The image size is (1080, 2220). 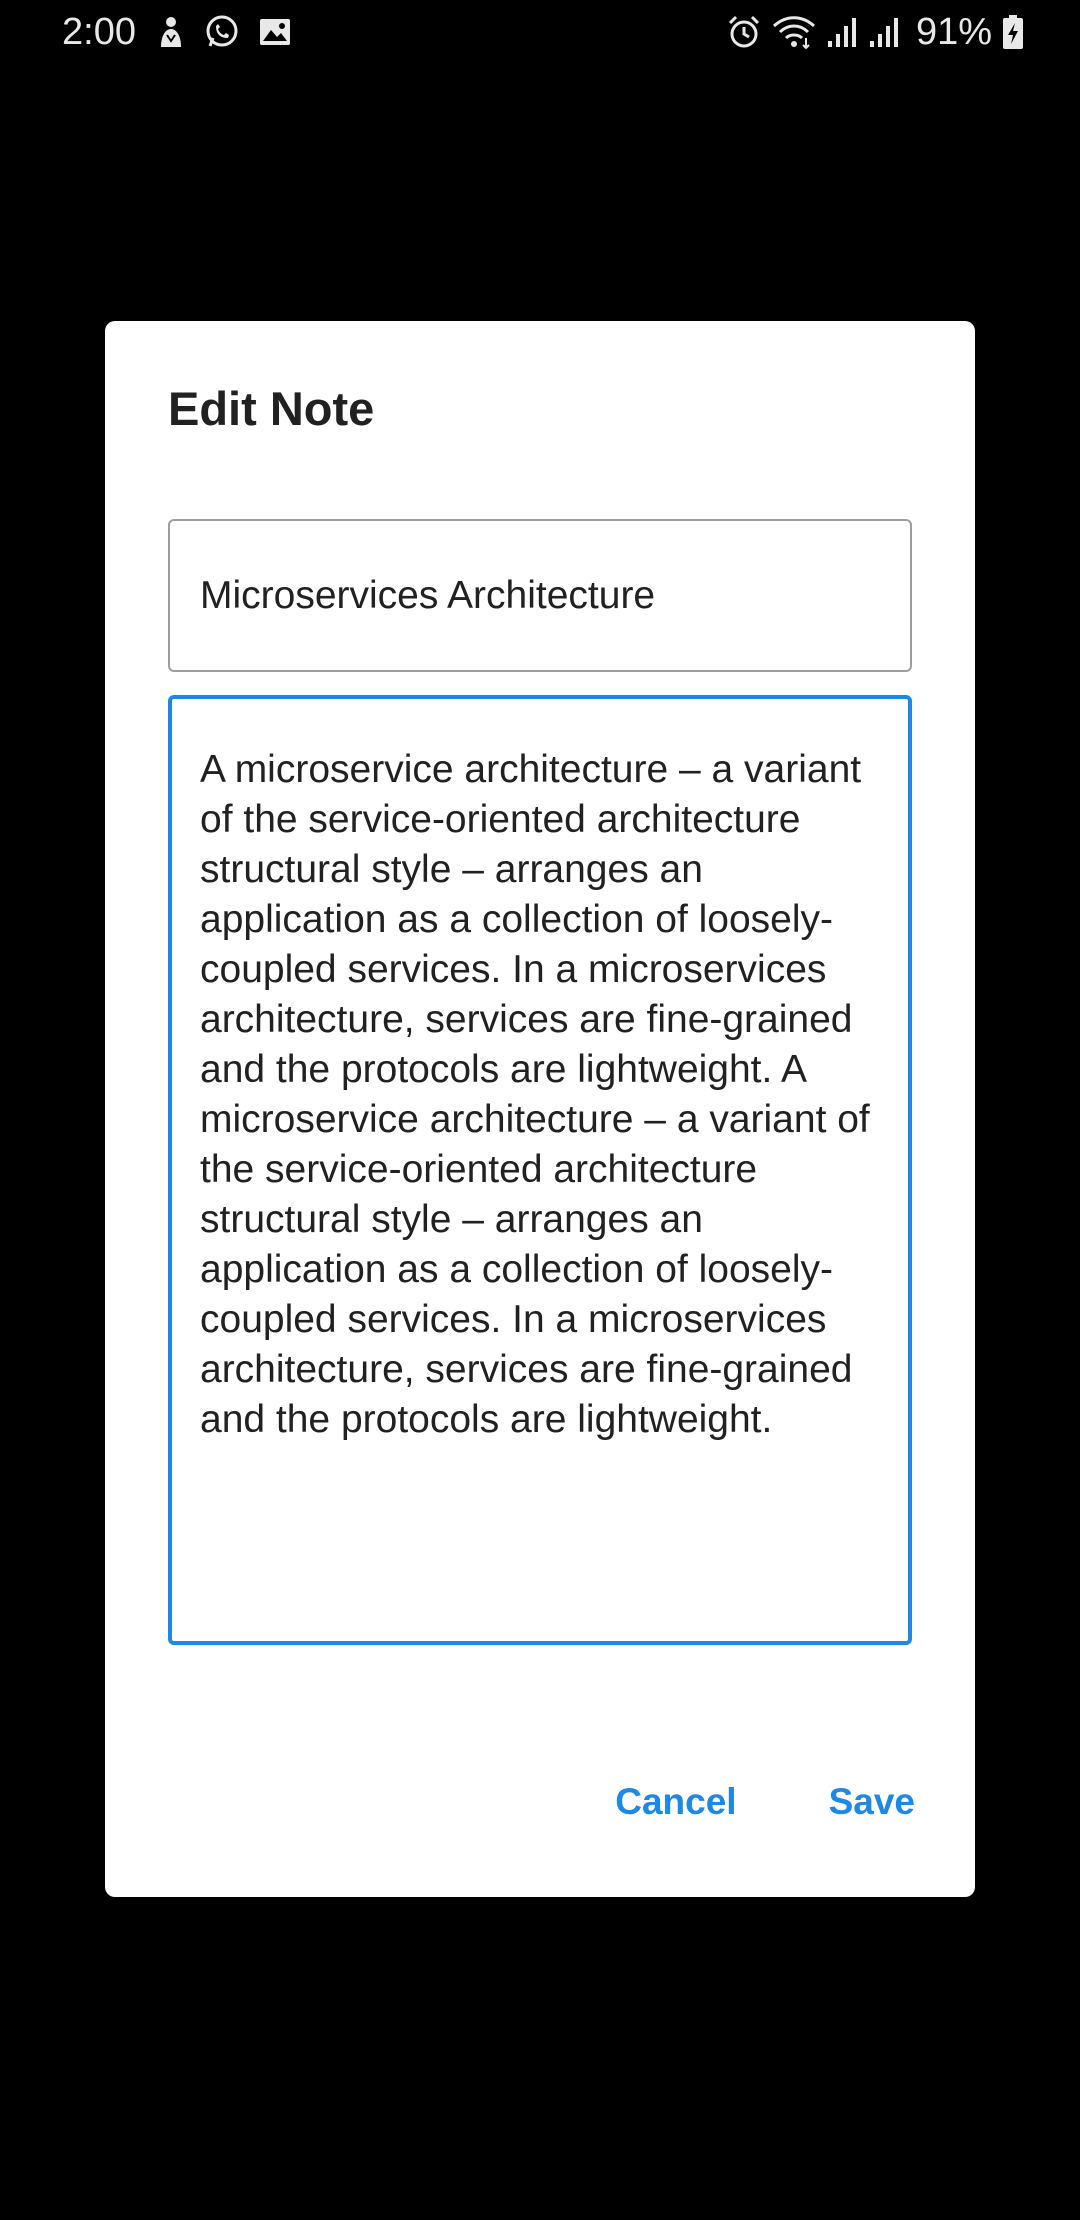 I want to click on note-title-input, so click(x=540, y=595).